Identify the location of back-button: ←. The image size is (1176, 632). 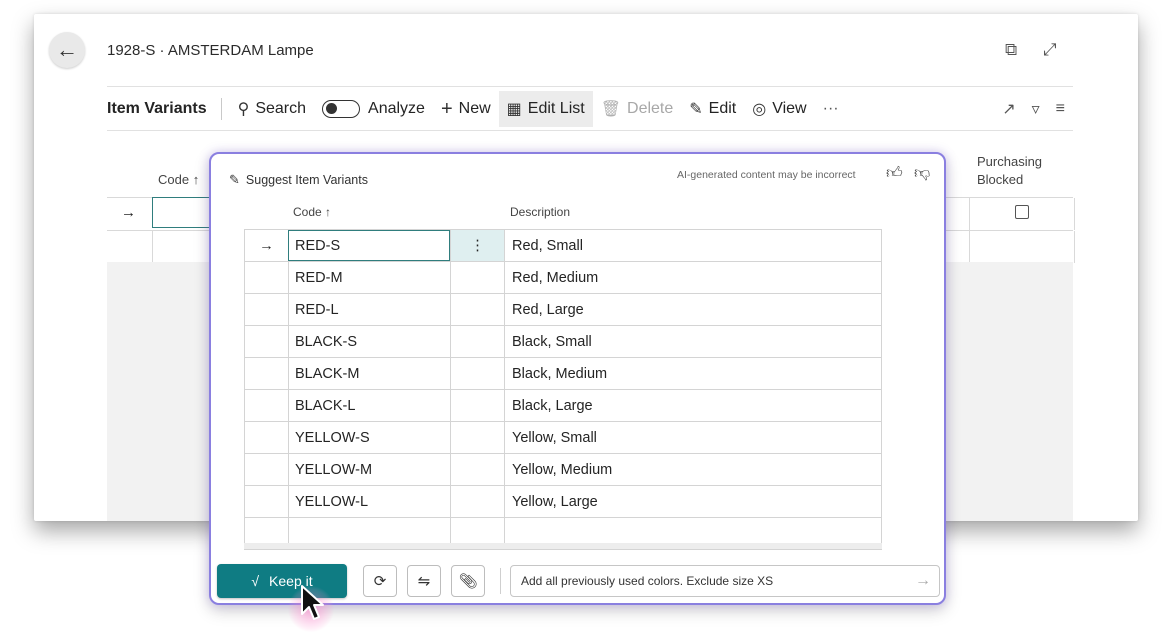
(67, 50).